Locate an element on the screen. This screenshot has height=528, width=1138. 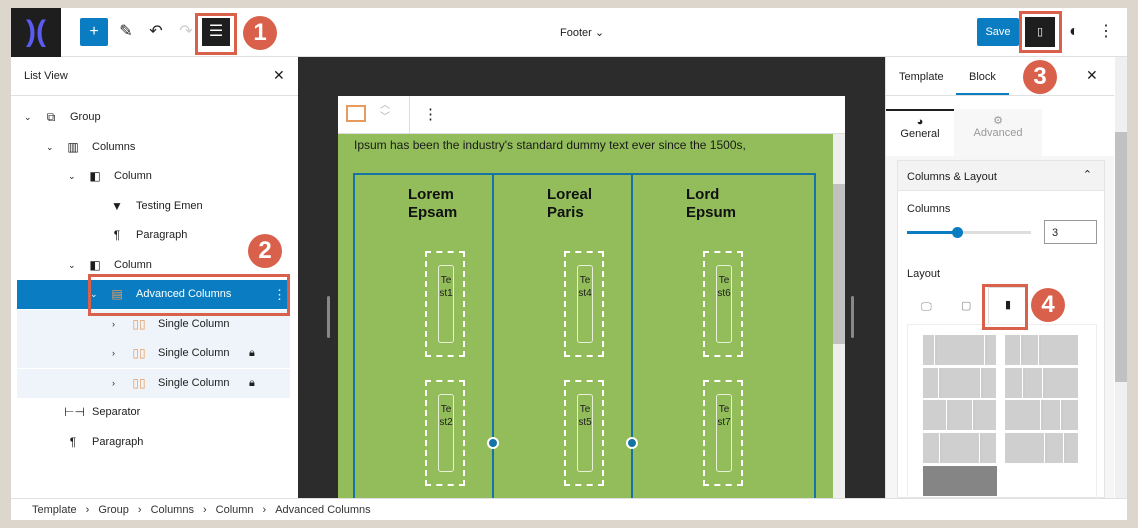
breadcrumb-item: Column is located at coordinates (235, 510).